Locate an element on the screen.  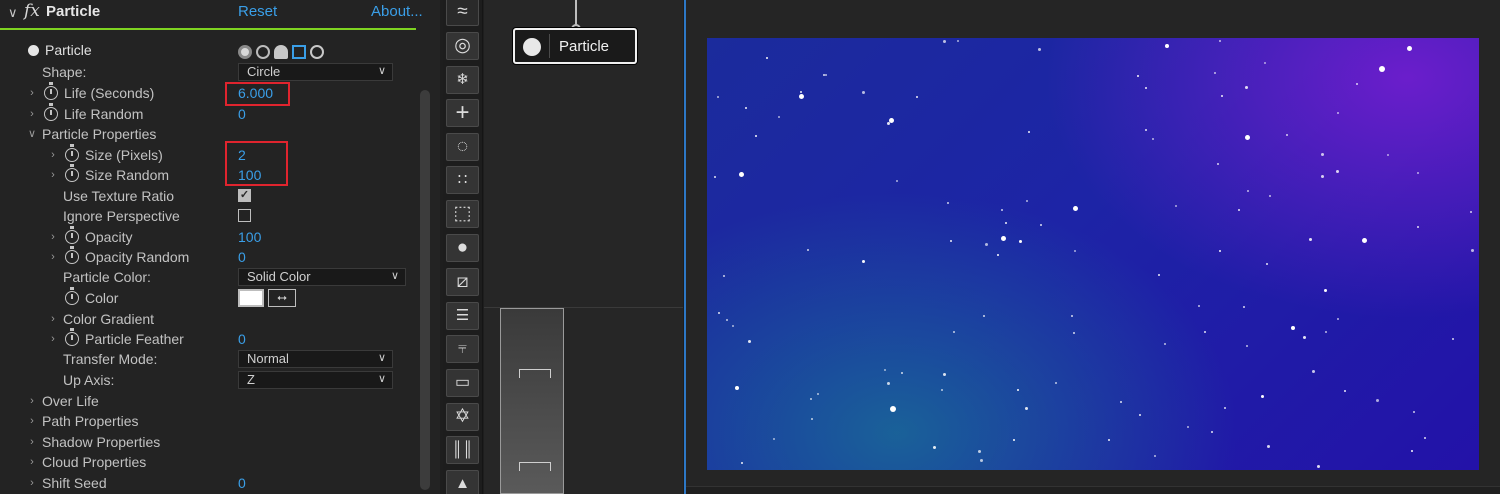
shape-dropdown: Circle ∨ is located at coordinates (315, 72).